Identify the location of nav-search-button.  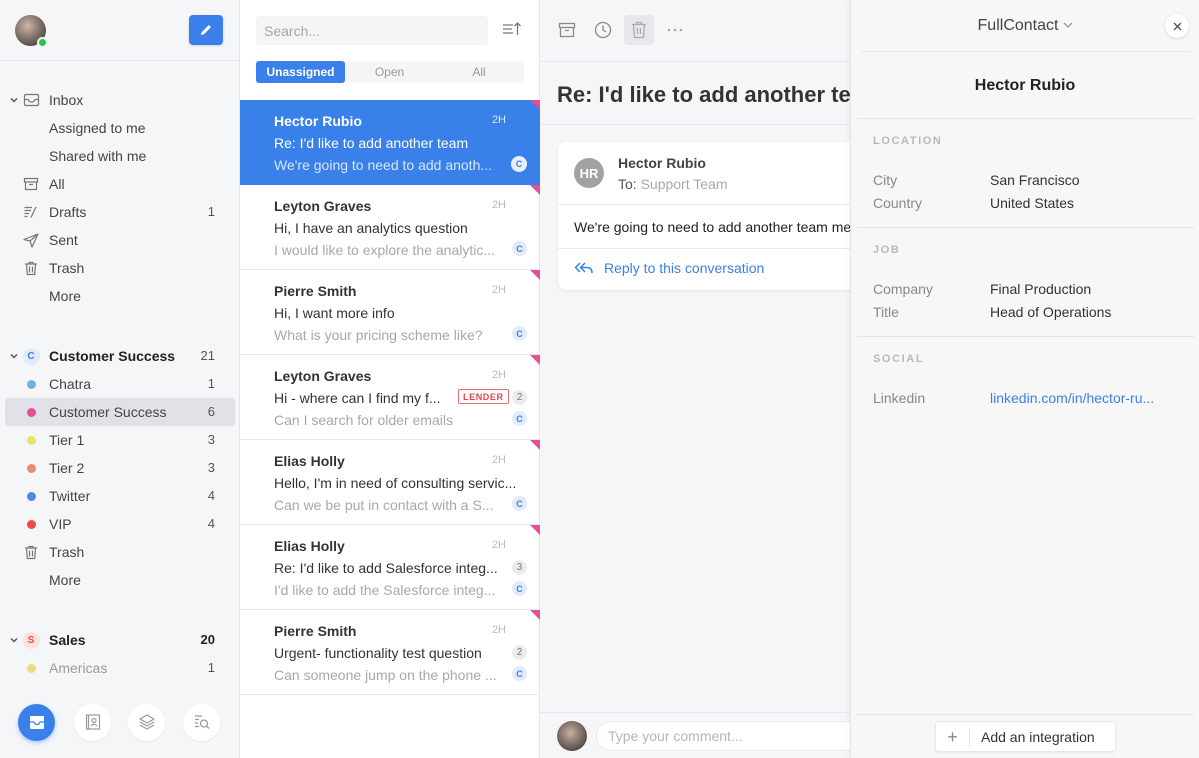
(201, 722).